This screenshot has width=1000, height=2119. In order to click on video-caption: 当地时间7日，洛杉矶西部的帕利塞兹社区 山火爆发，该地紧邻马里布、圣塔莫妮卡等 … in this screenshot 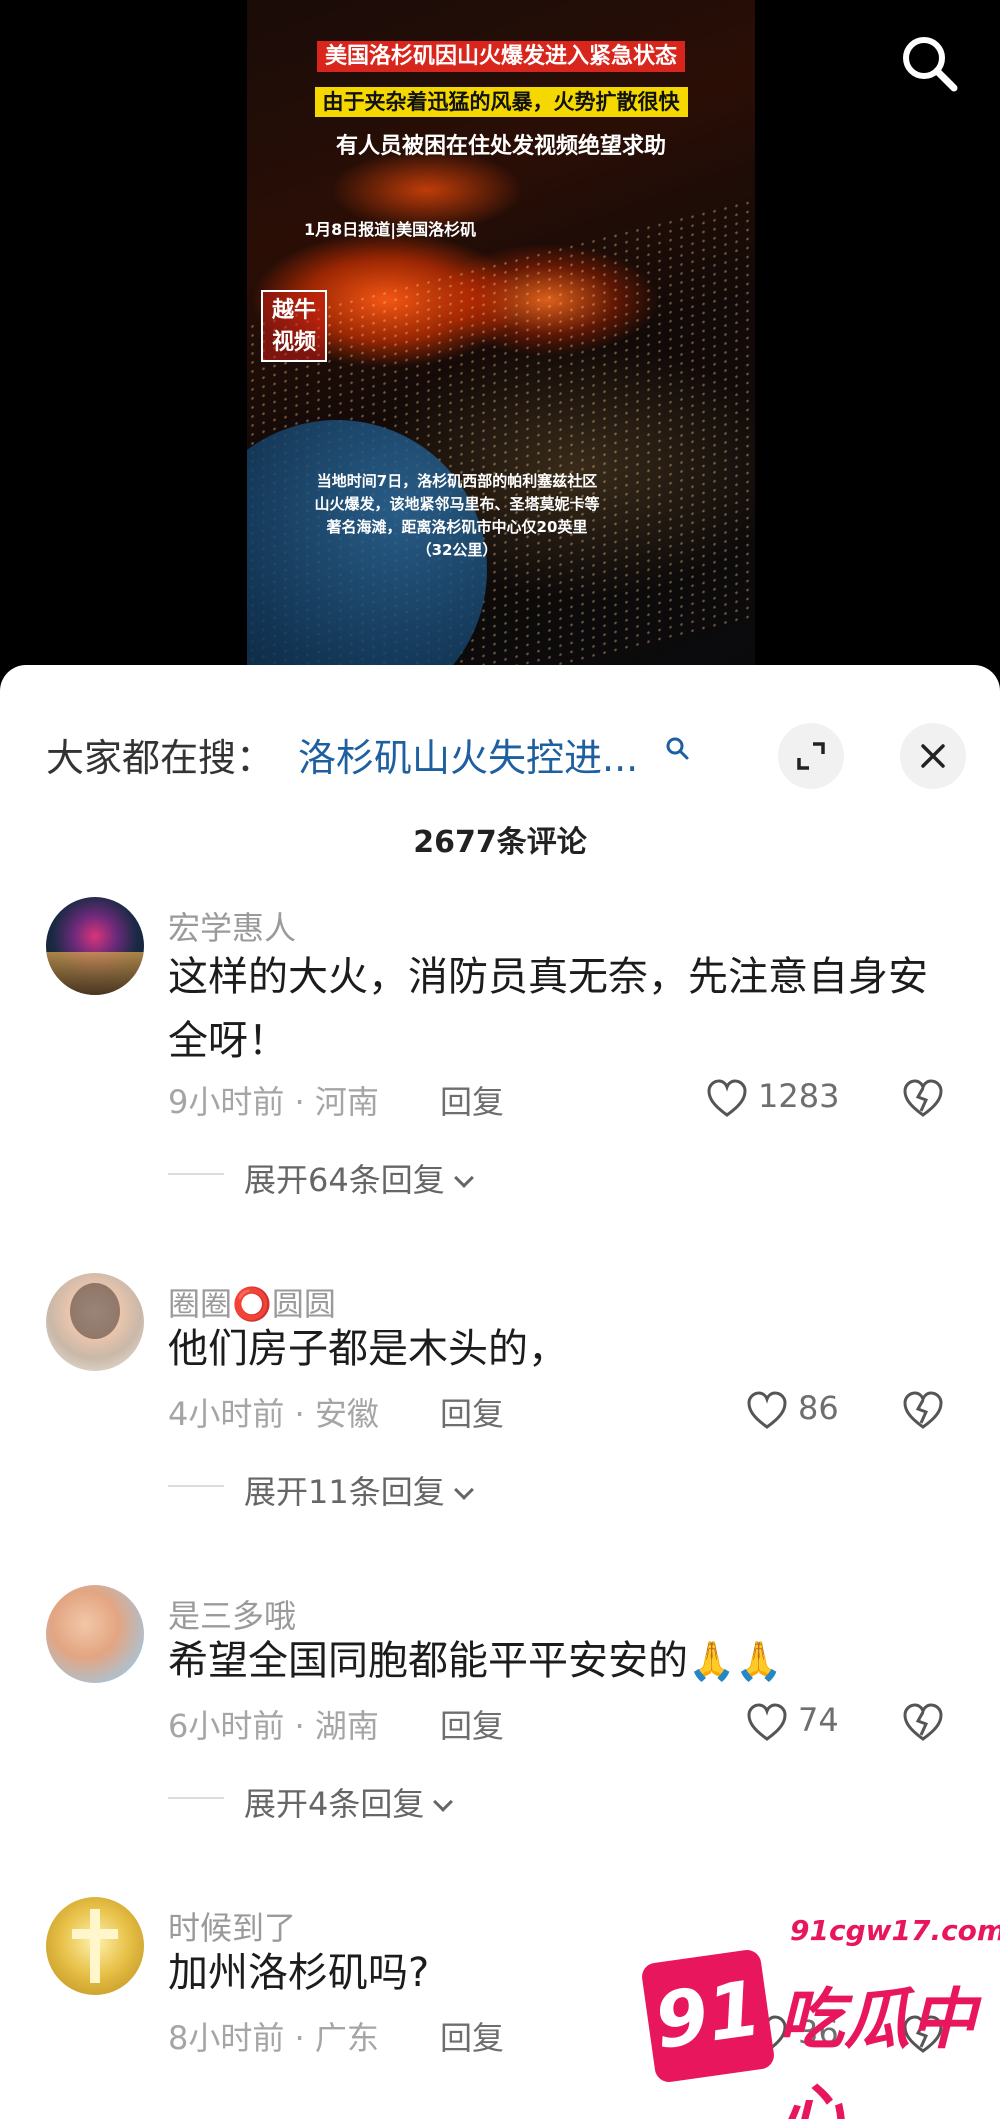, I will do `click(457, 516)`.